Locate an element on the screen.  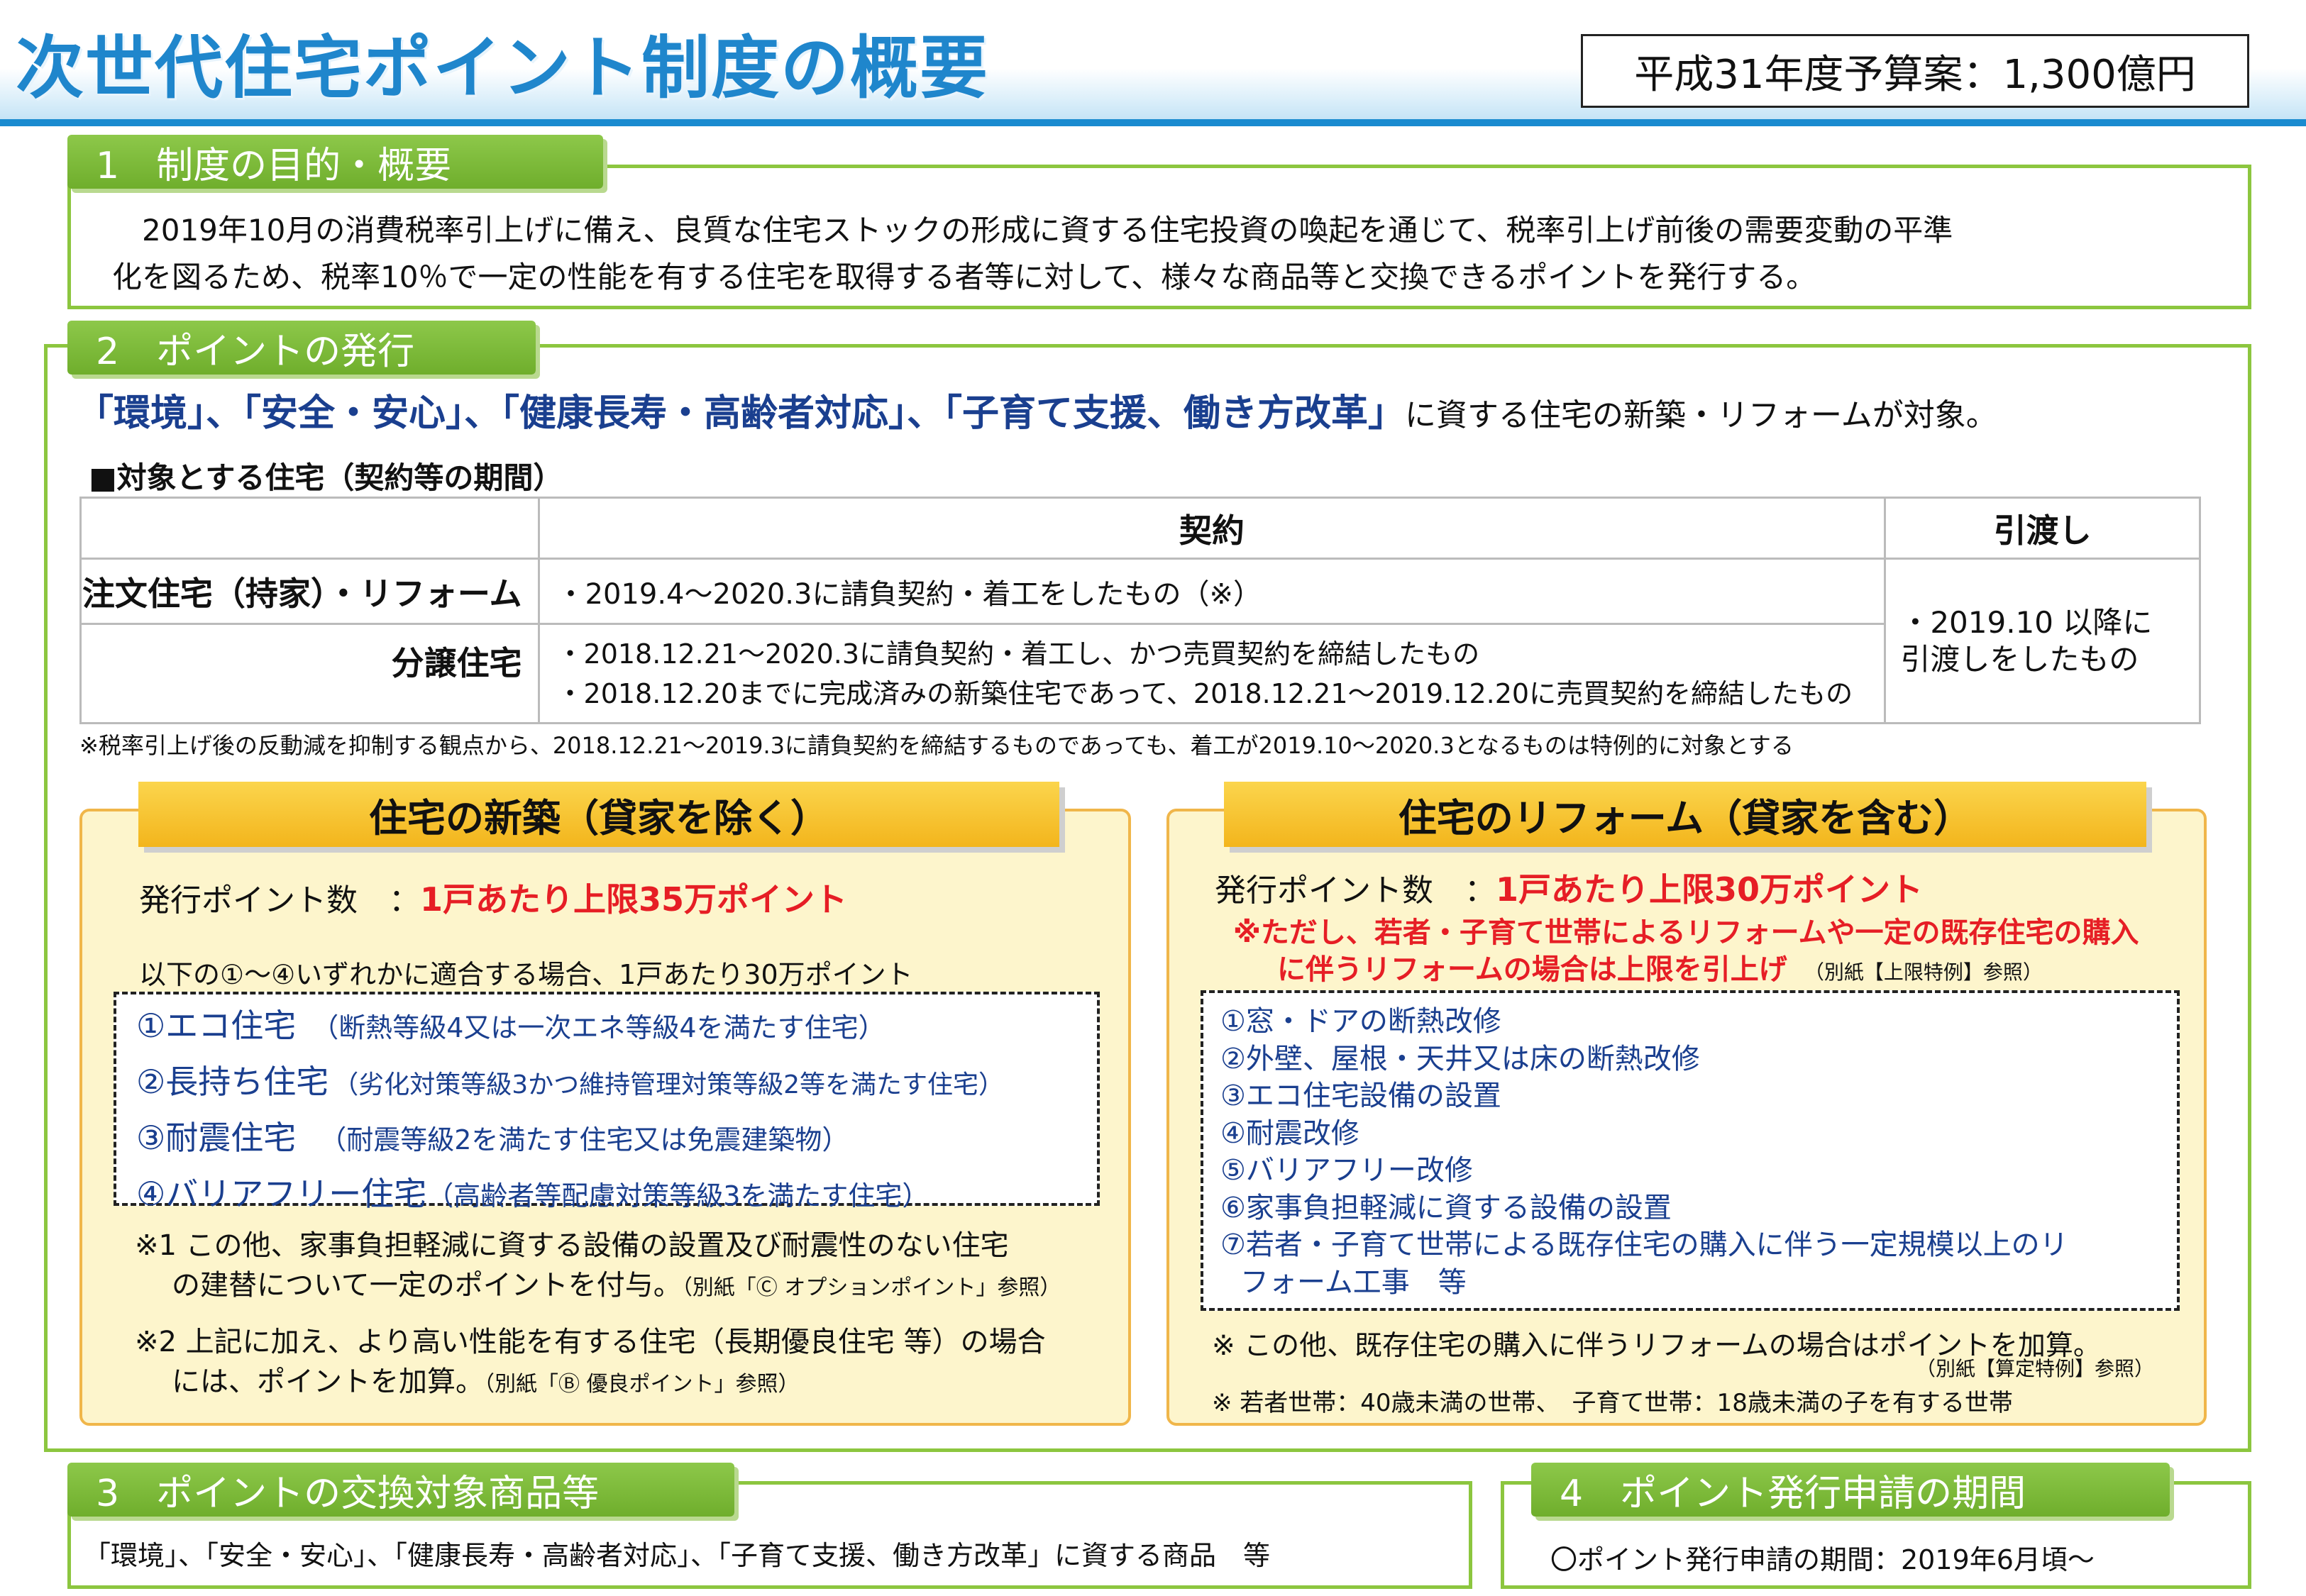
new-build-points: 発行ポイント数 ：1戸あたり上限35万ポイント is located at coordinates (493, 897).